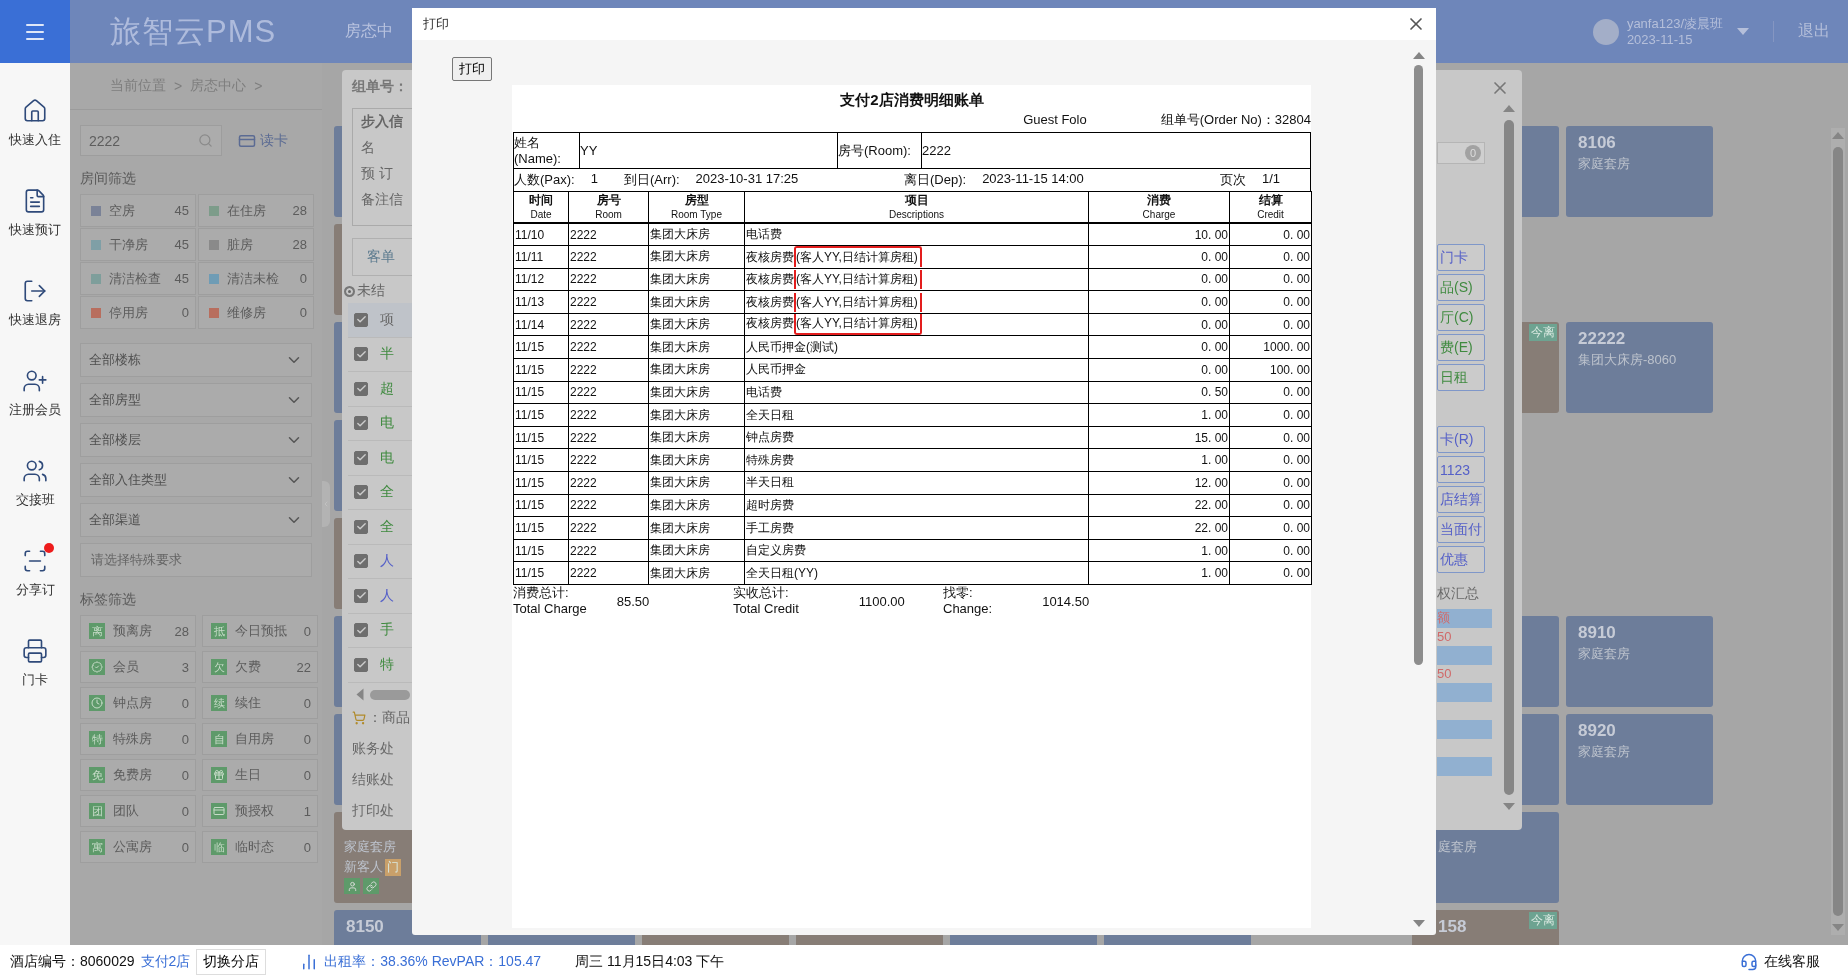  I want to click on special-request-field: 请选择特殊要求, so click(196, 560).